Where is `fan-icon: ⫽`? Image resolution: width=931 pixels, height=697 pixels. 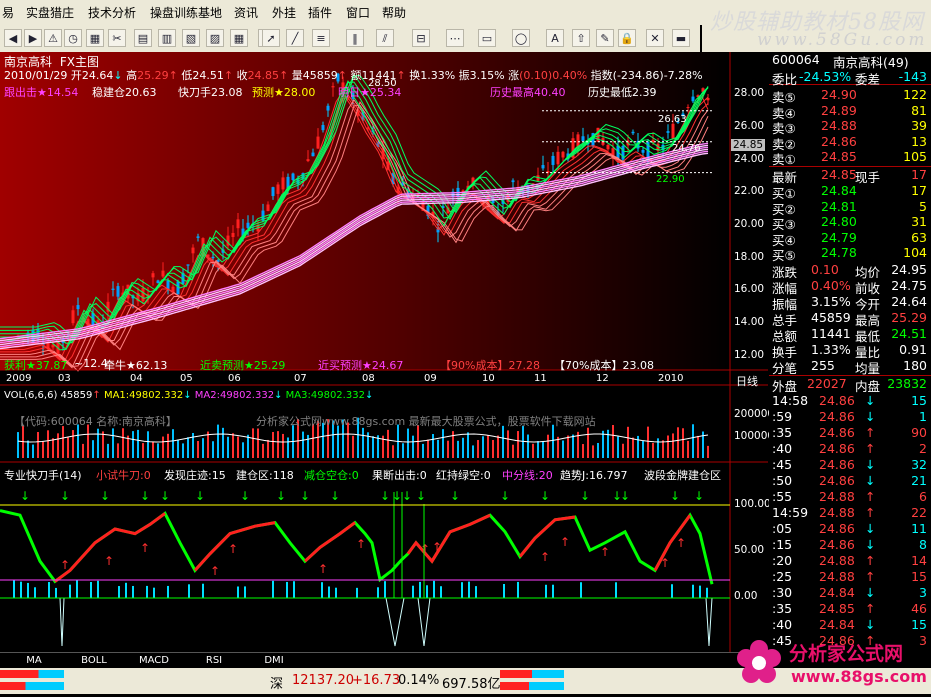 fan-icon: ⫽ is located at coordinates (385, 38).